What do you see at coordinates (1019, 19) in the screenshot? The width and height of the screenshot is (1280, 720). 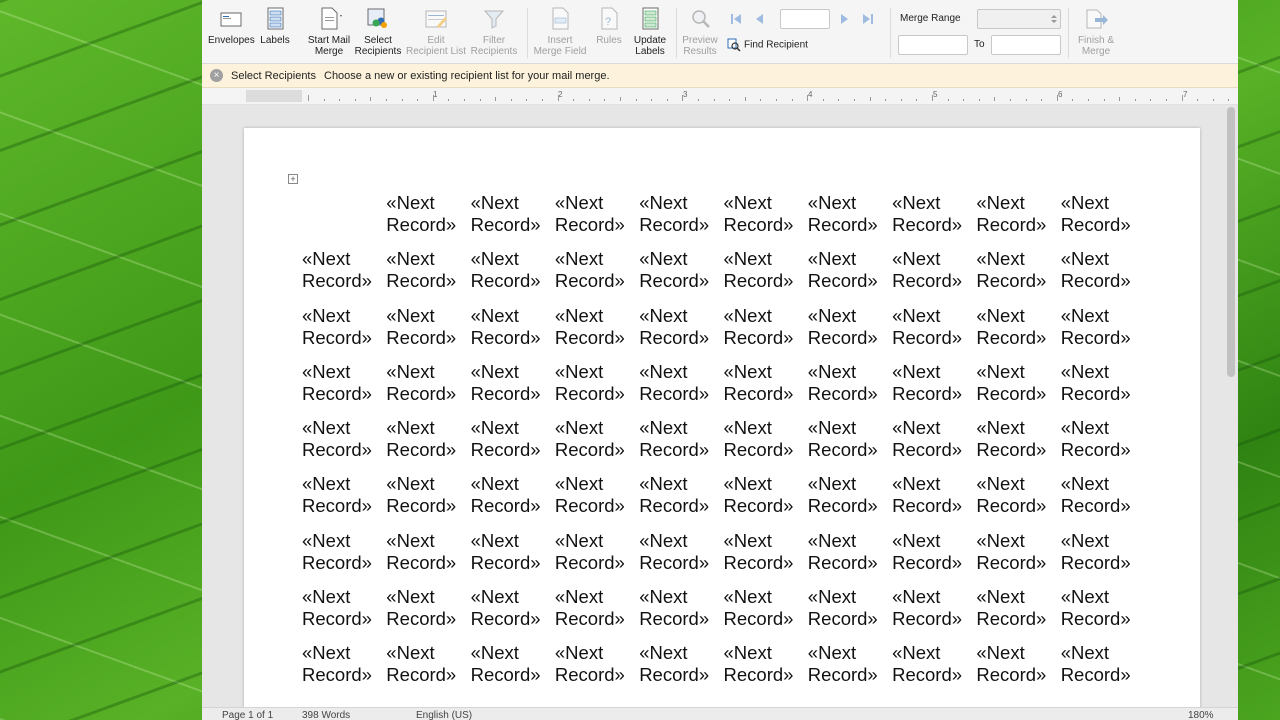 I see `merge-range-select` at bounding box center [1019, 19].